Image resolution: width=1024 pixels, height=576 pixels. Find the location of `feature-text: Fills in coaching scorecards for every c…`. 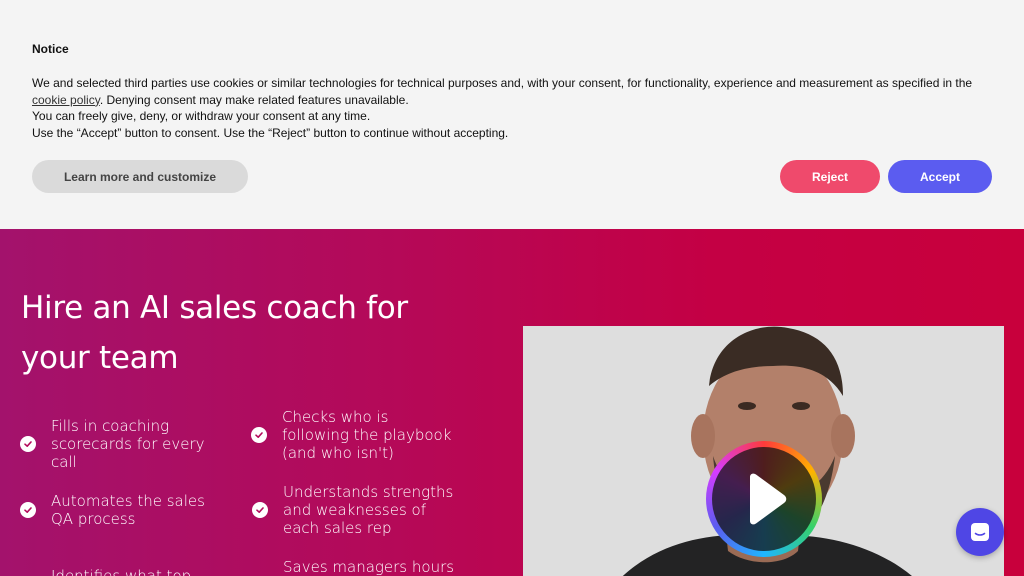

feature-text: Fills in coaching scorecards for every c… is located at coordinates (128, 444).